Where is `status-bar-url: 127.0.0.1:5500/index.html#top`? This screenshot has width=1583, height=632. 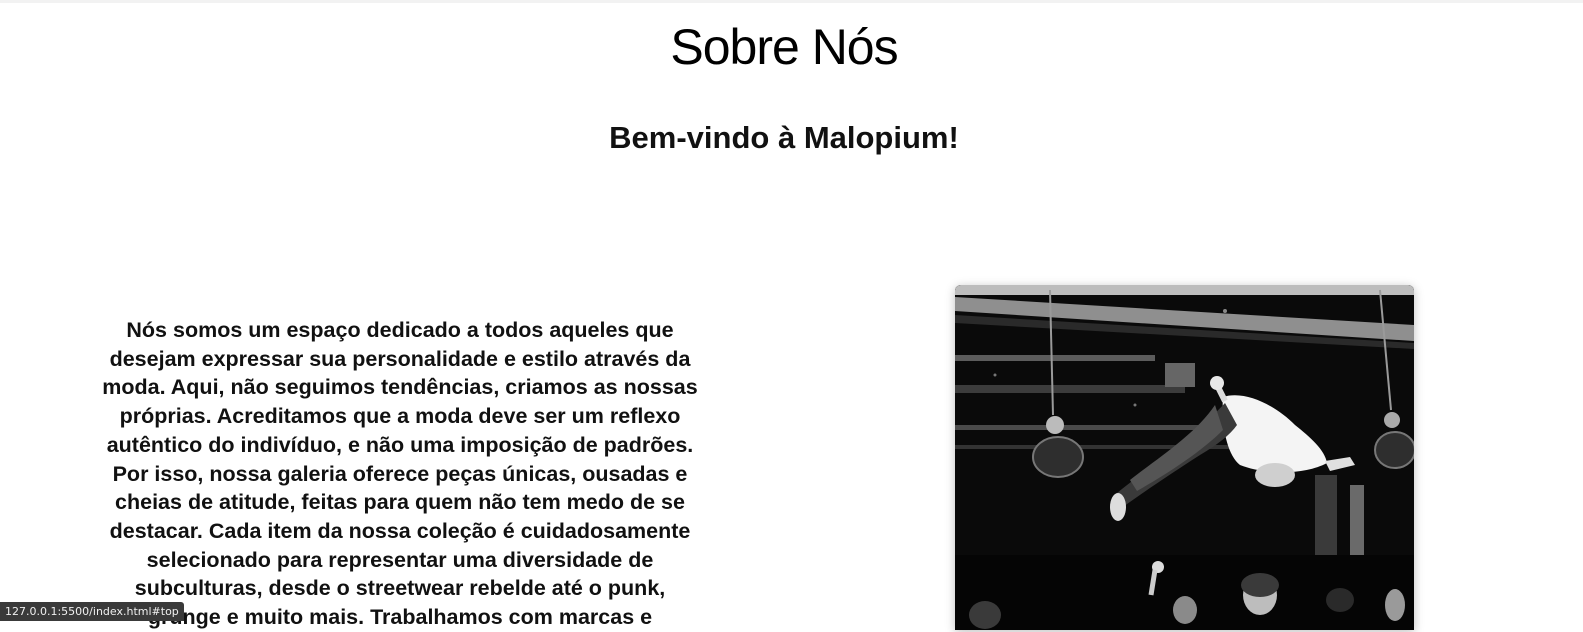
status-bar-url: 127.0.0.1:5500/index.html#top is located at coordinates (92, 611).